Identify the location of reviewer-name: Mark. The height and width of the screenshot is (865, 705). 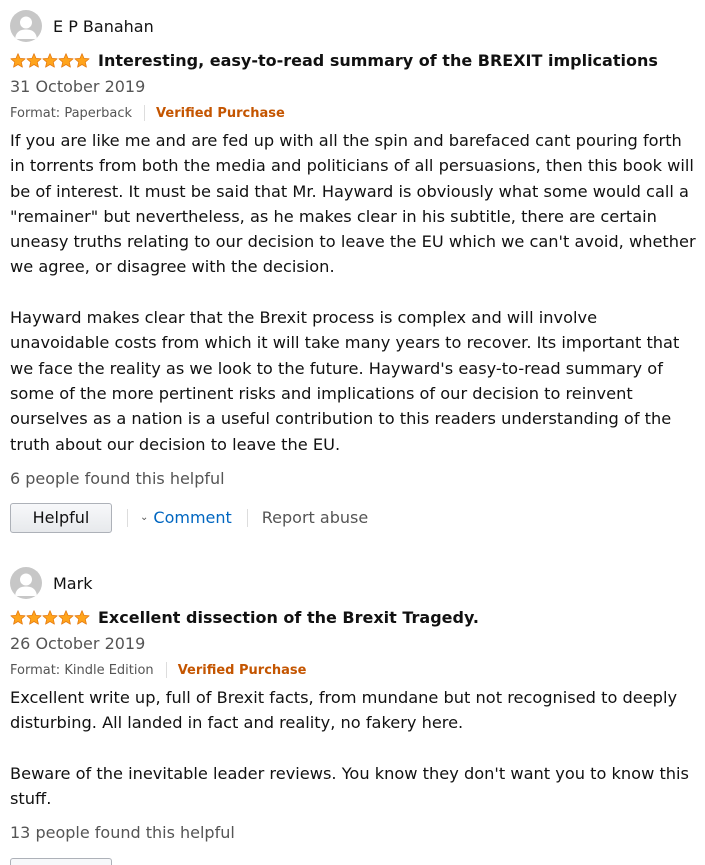
(72, 583).